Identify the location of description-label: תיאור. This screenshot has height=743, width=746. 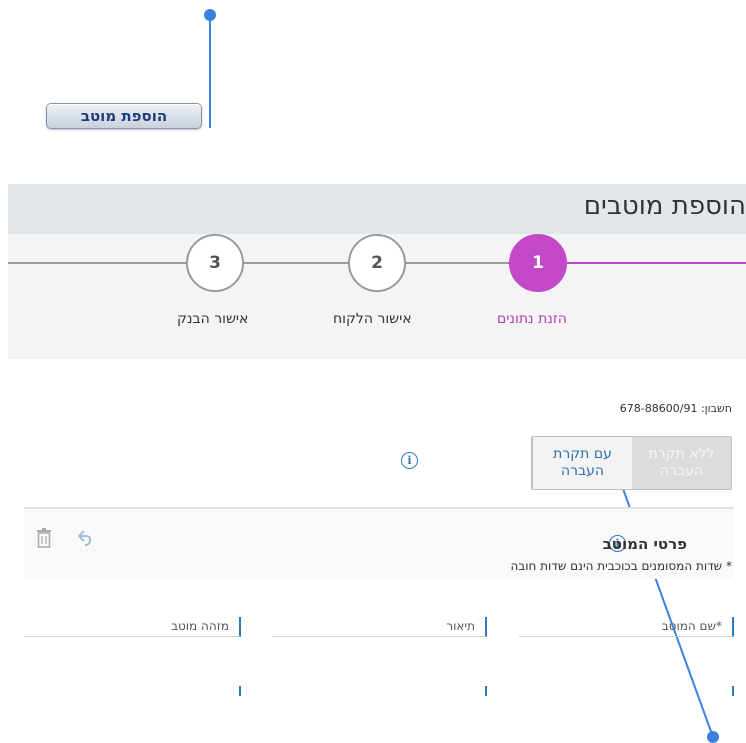
(460, 626).